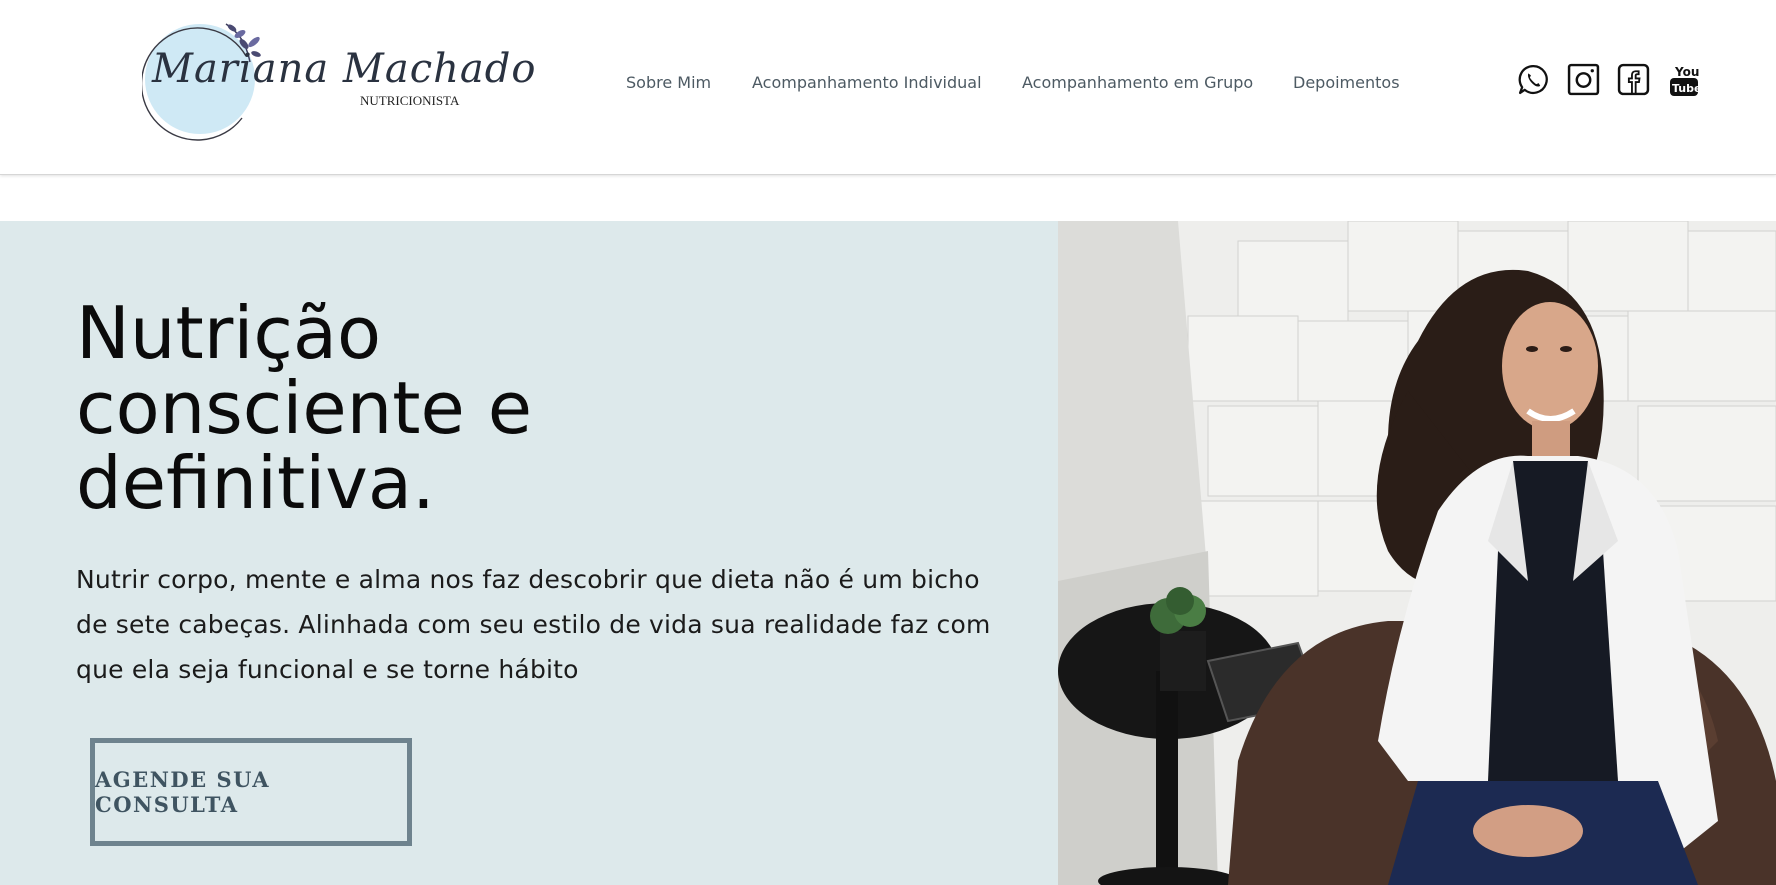 This screenshot has height=885, width=1776. What do you see at coordinates (1685, 88) in the screenshot?
I see `youtube-icon-text-bottom: Tube` at bounding box center [1685, 88].